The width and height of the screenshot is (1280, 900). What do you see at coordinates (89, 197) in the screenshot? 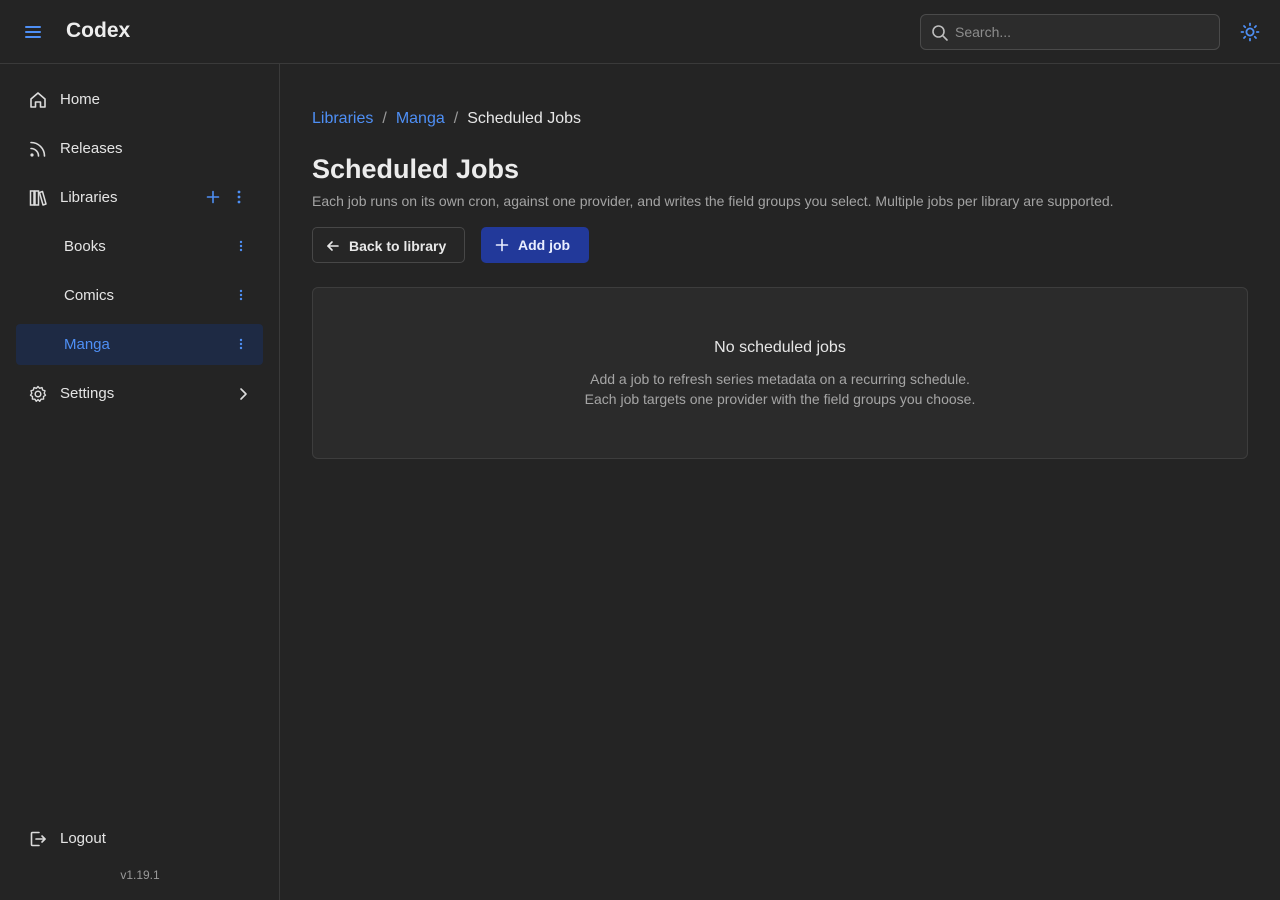
I see `sidebar-item-label: Libraries` at bounding box center [89, 197].